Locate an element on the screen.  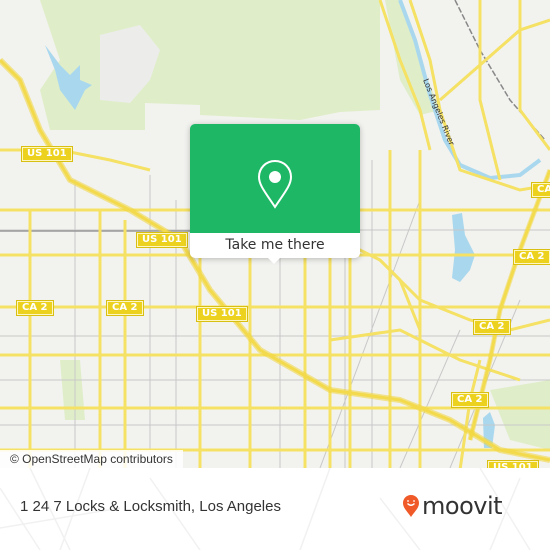
map-pin-icon is located at coordinates (275, 184).